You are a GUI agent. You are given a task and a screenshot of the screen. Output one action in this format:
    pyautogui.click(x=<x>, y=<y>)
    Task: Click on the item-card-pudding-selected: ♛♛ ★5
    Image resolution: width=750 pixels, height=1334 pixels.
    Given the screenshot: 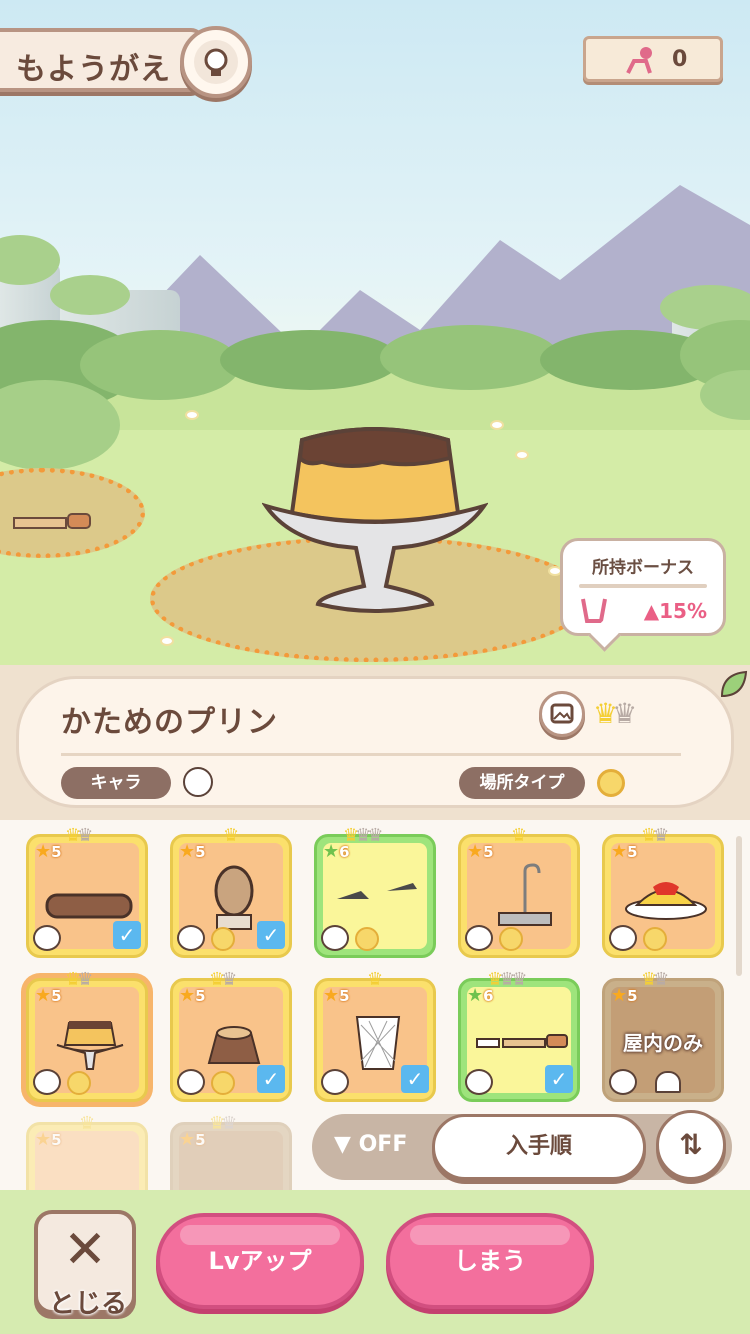 What is the action you would take?
    pyautogui.click(x=87, y=1035)
    